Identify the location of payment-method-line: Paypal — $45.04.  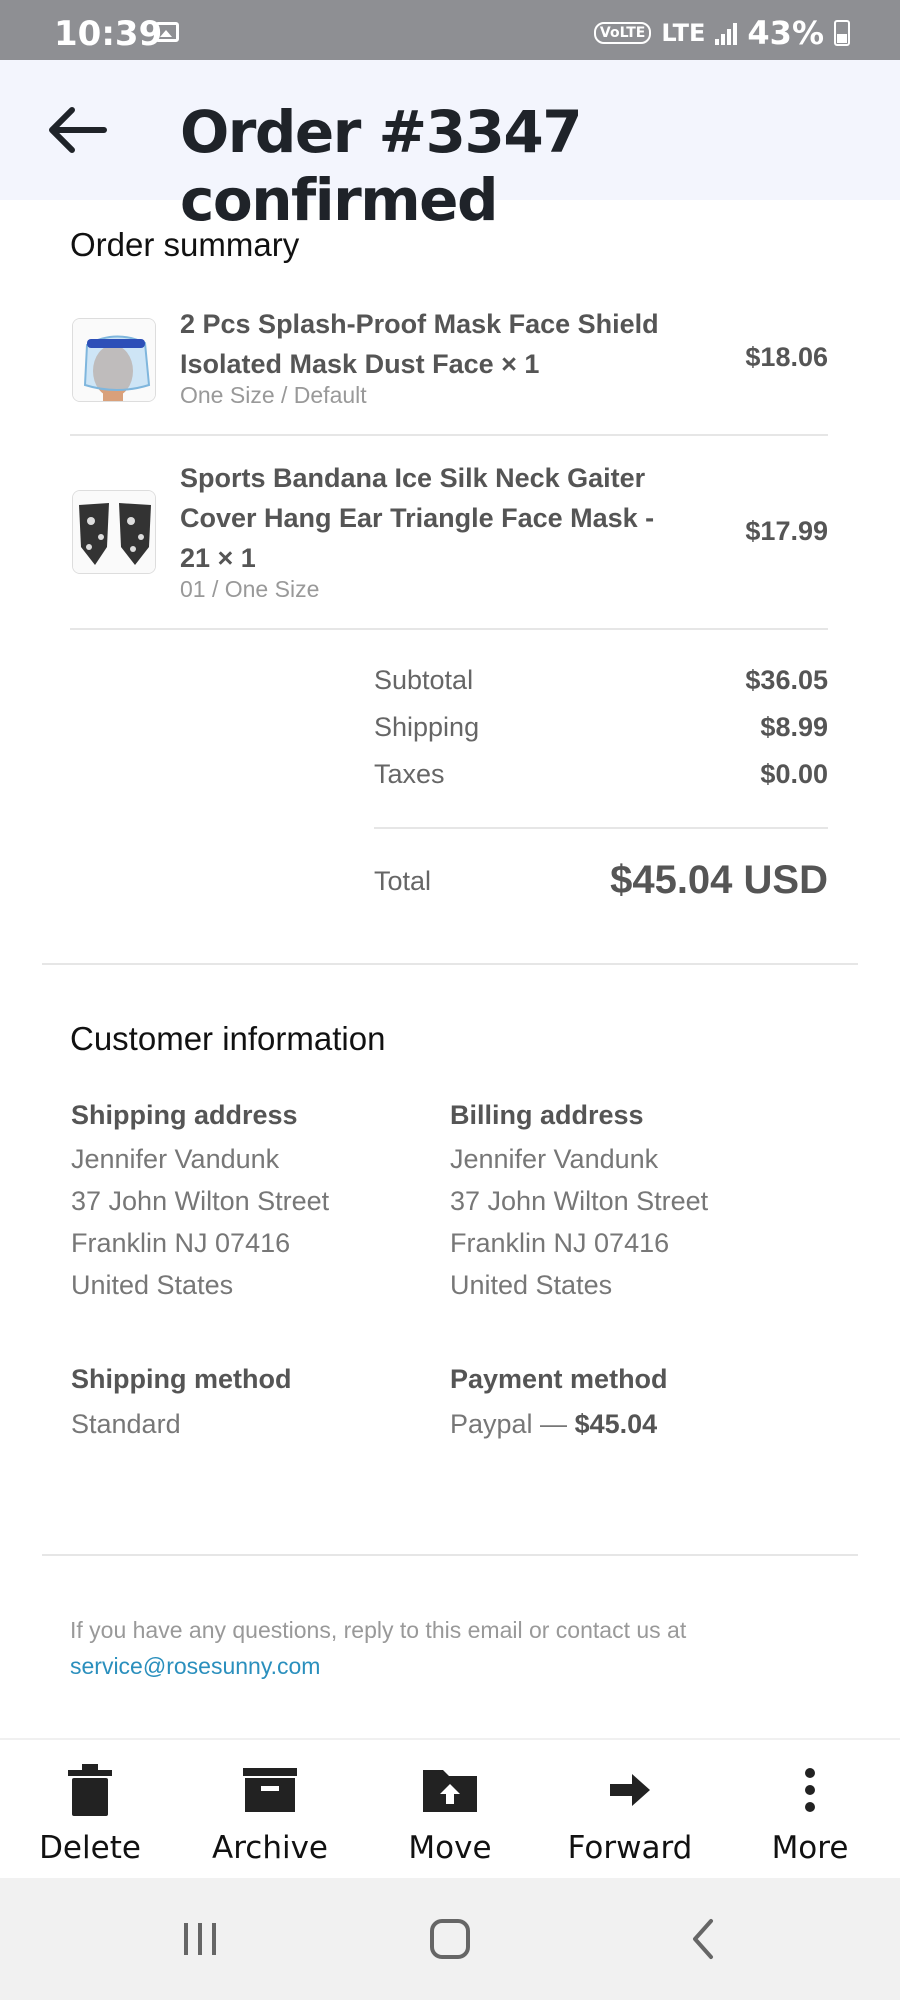
(553, 1424).